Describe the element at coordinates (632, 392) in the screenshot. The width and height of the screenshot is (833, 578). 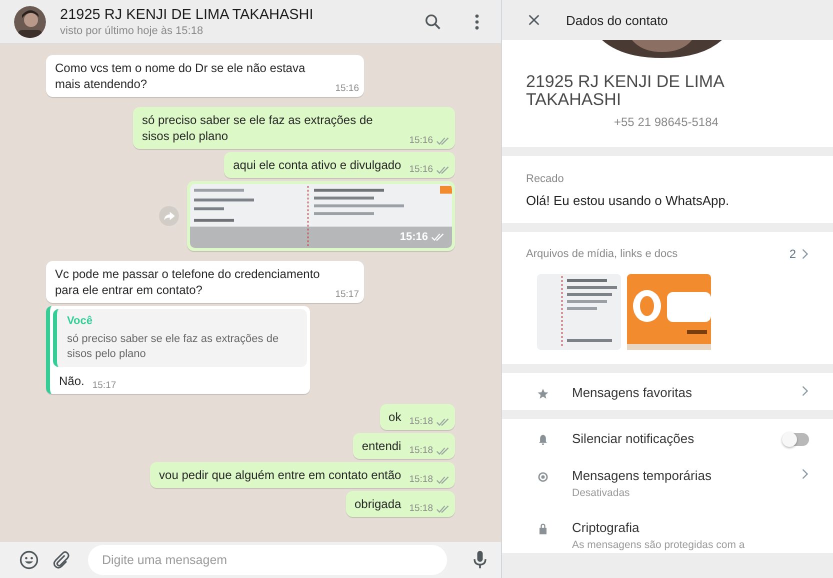
I see `row-label: Mensagens favoritas` at that location.